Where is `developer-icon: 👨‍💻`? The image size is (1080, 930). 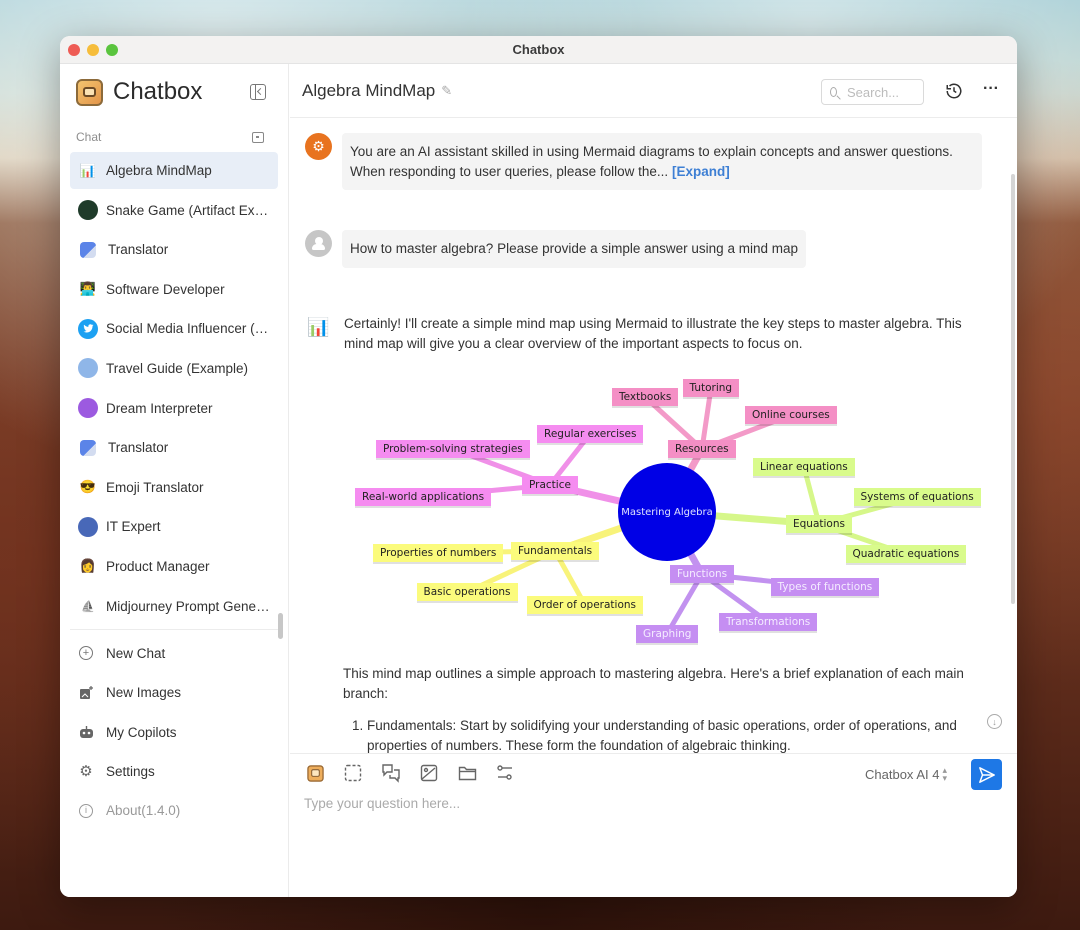
developer-icon: 👨‍💻 is located at coordinates (88, 289).